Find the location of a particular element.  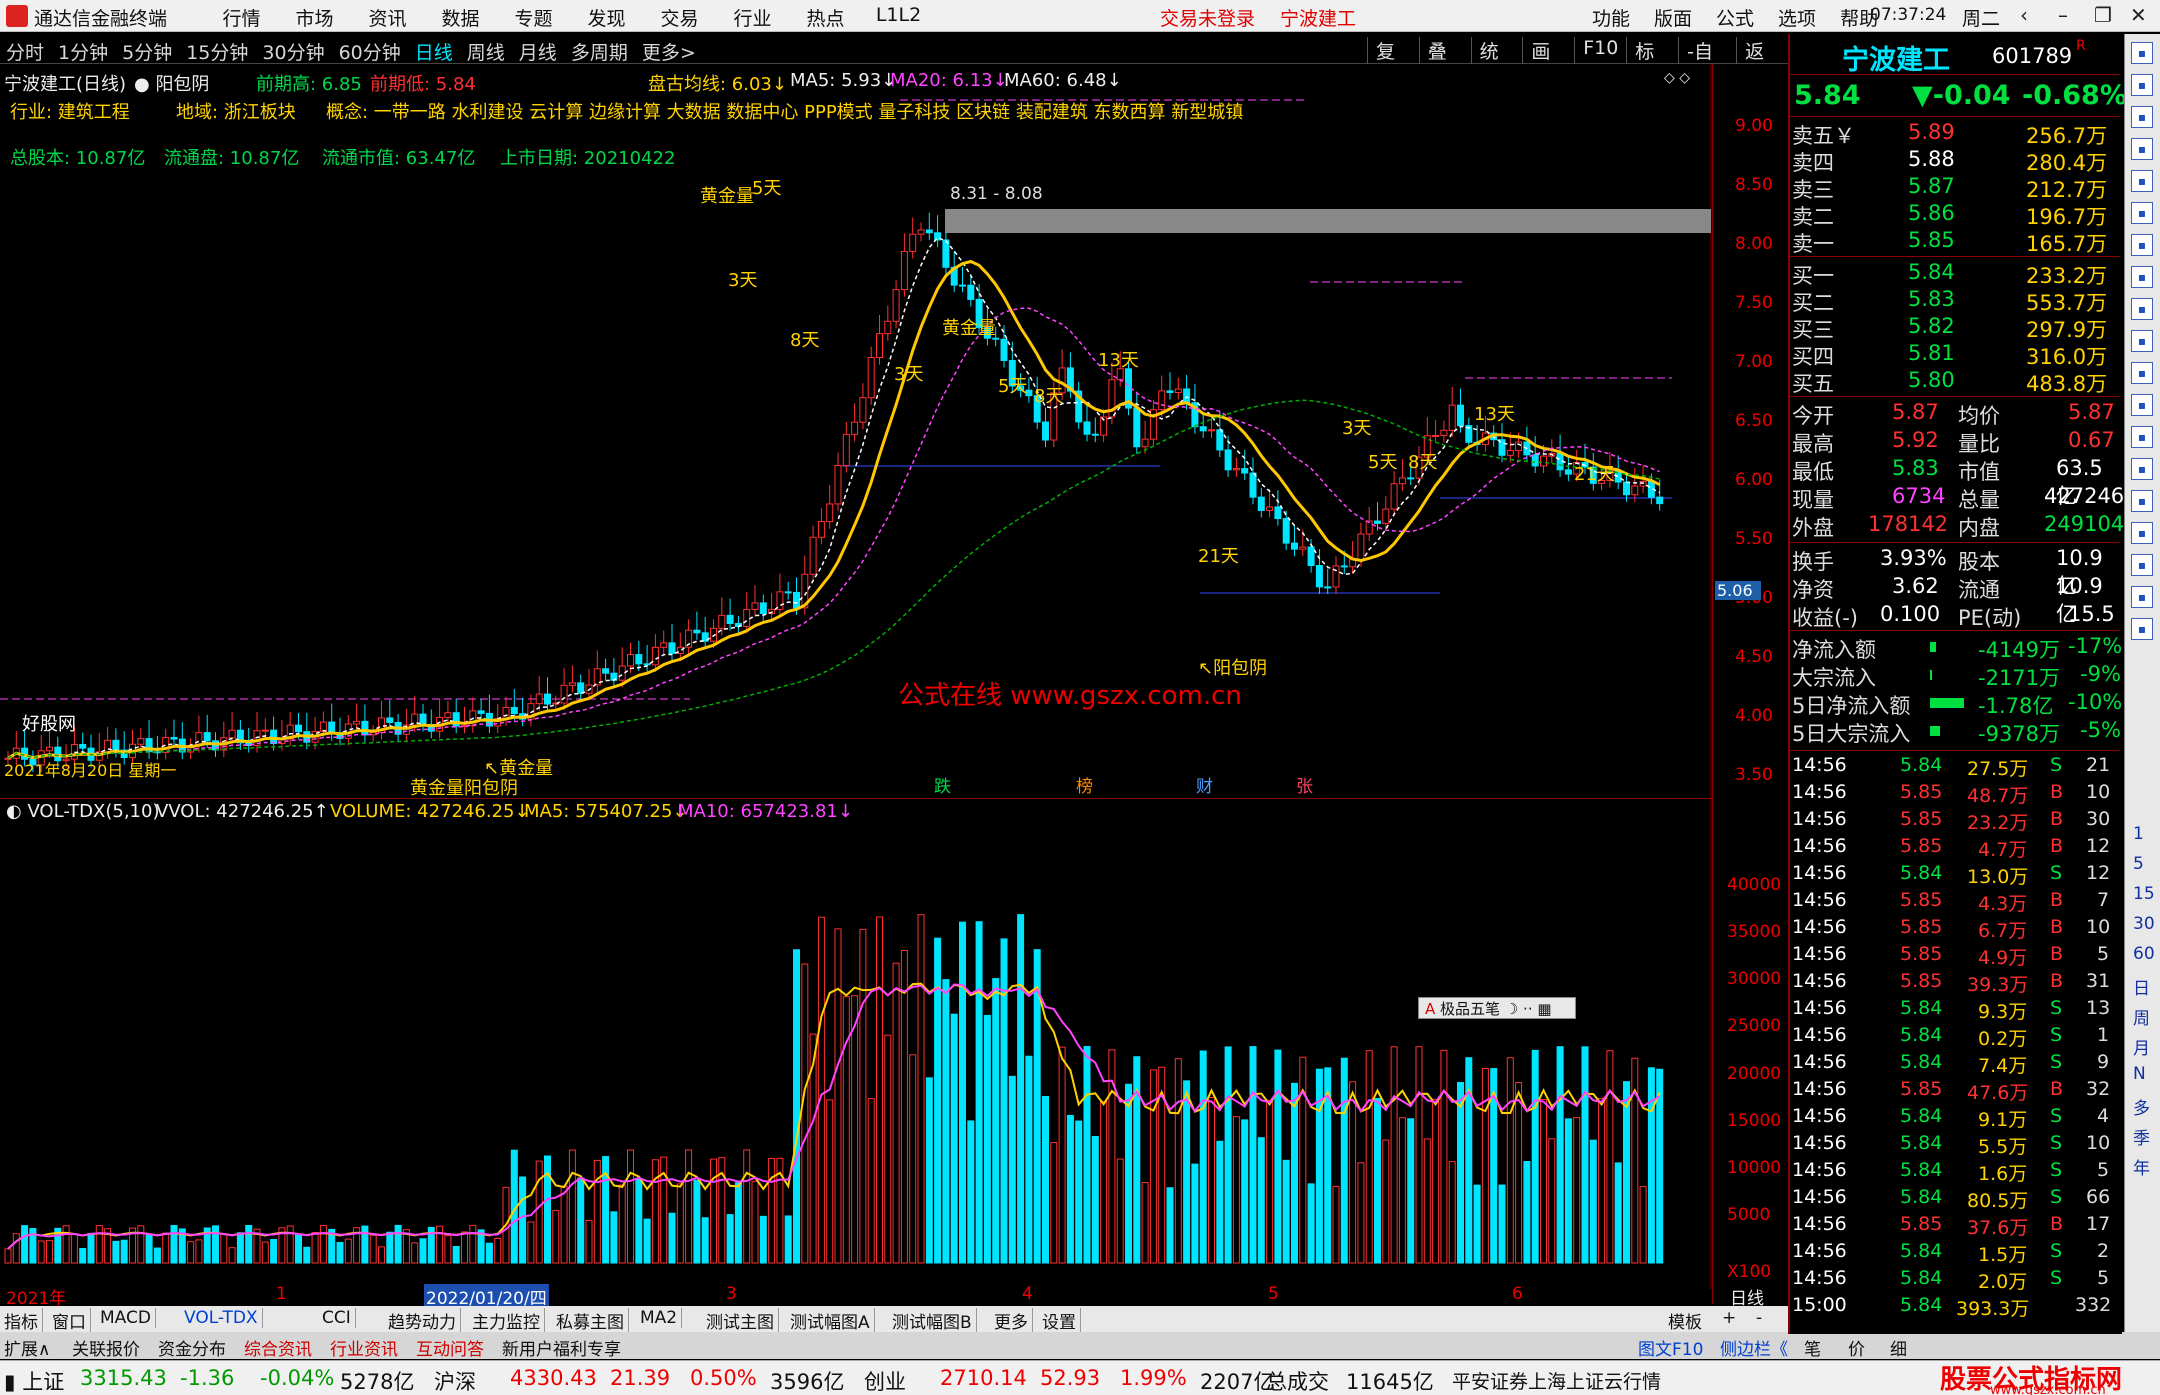

period-3: 15分钟 is located at coordinates (217, 51).